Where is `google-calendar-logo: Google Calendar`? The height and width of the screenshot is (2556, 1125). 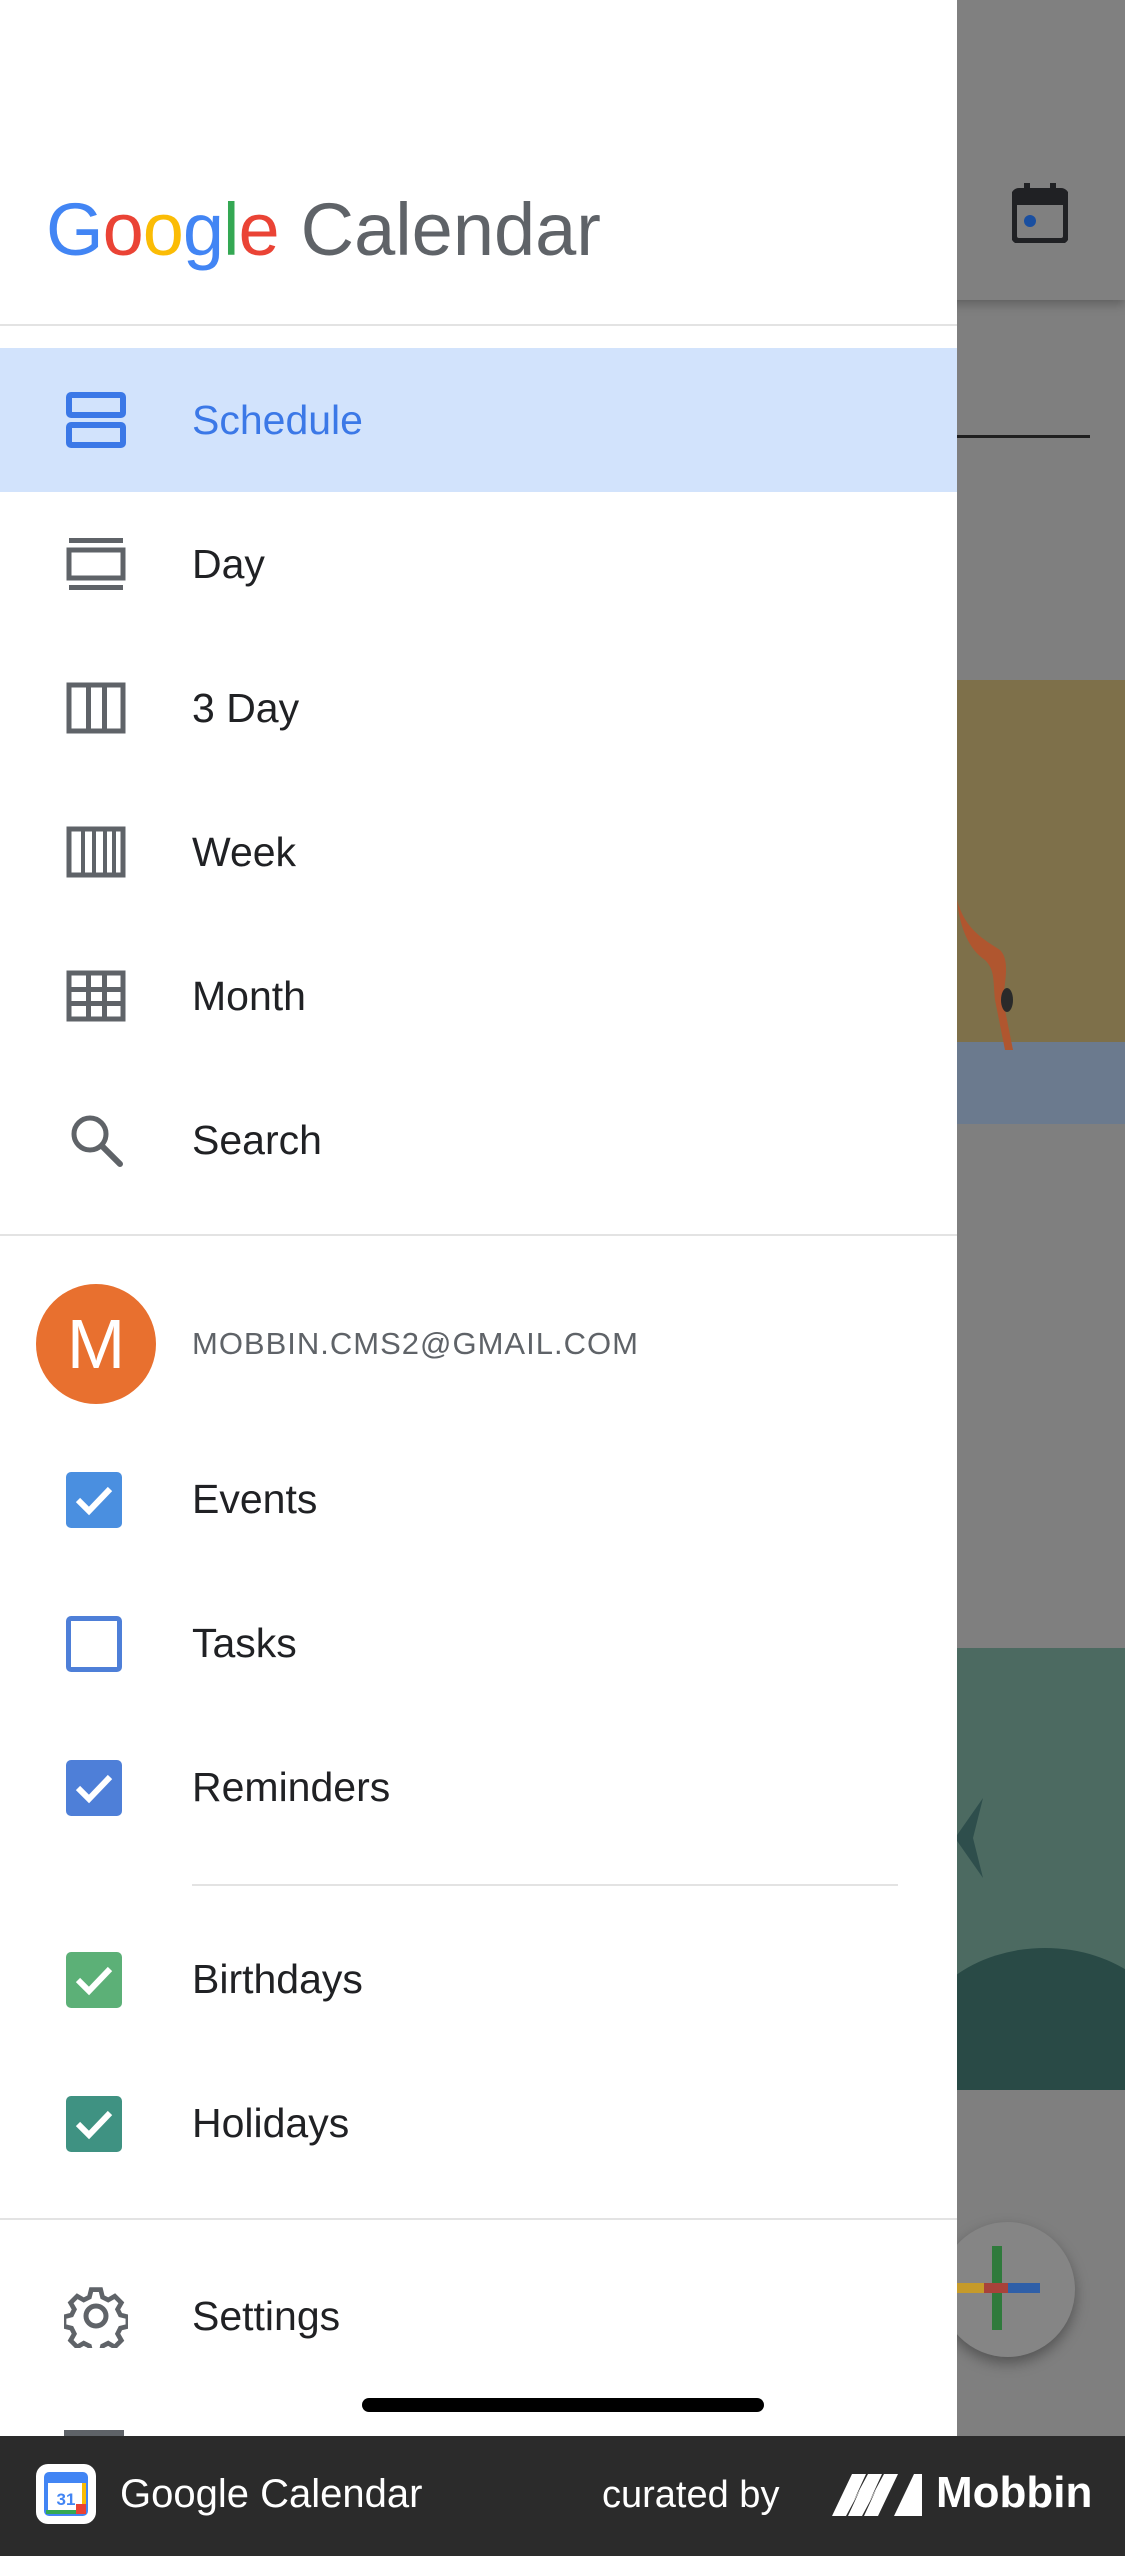
google-calendar-logo: Google Calendar is located at coordinates (323, 230).